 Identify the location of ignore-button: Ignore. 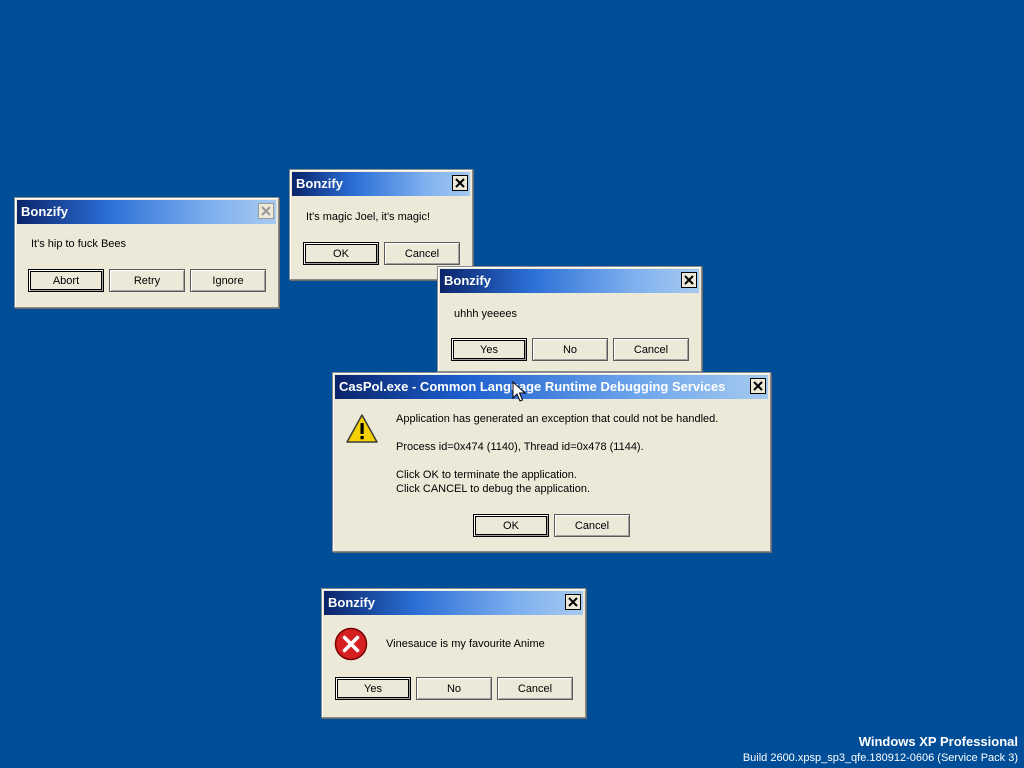
(228, 280).